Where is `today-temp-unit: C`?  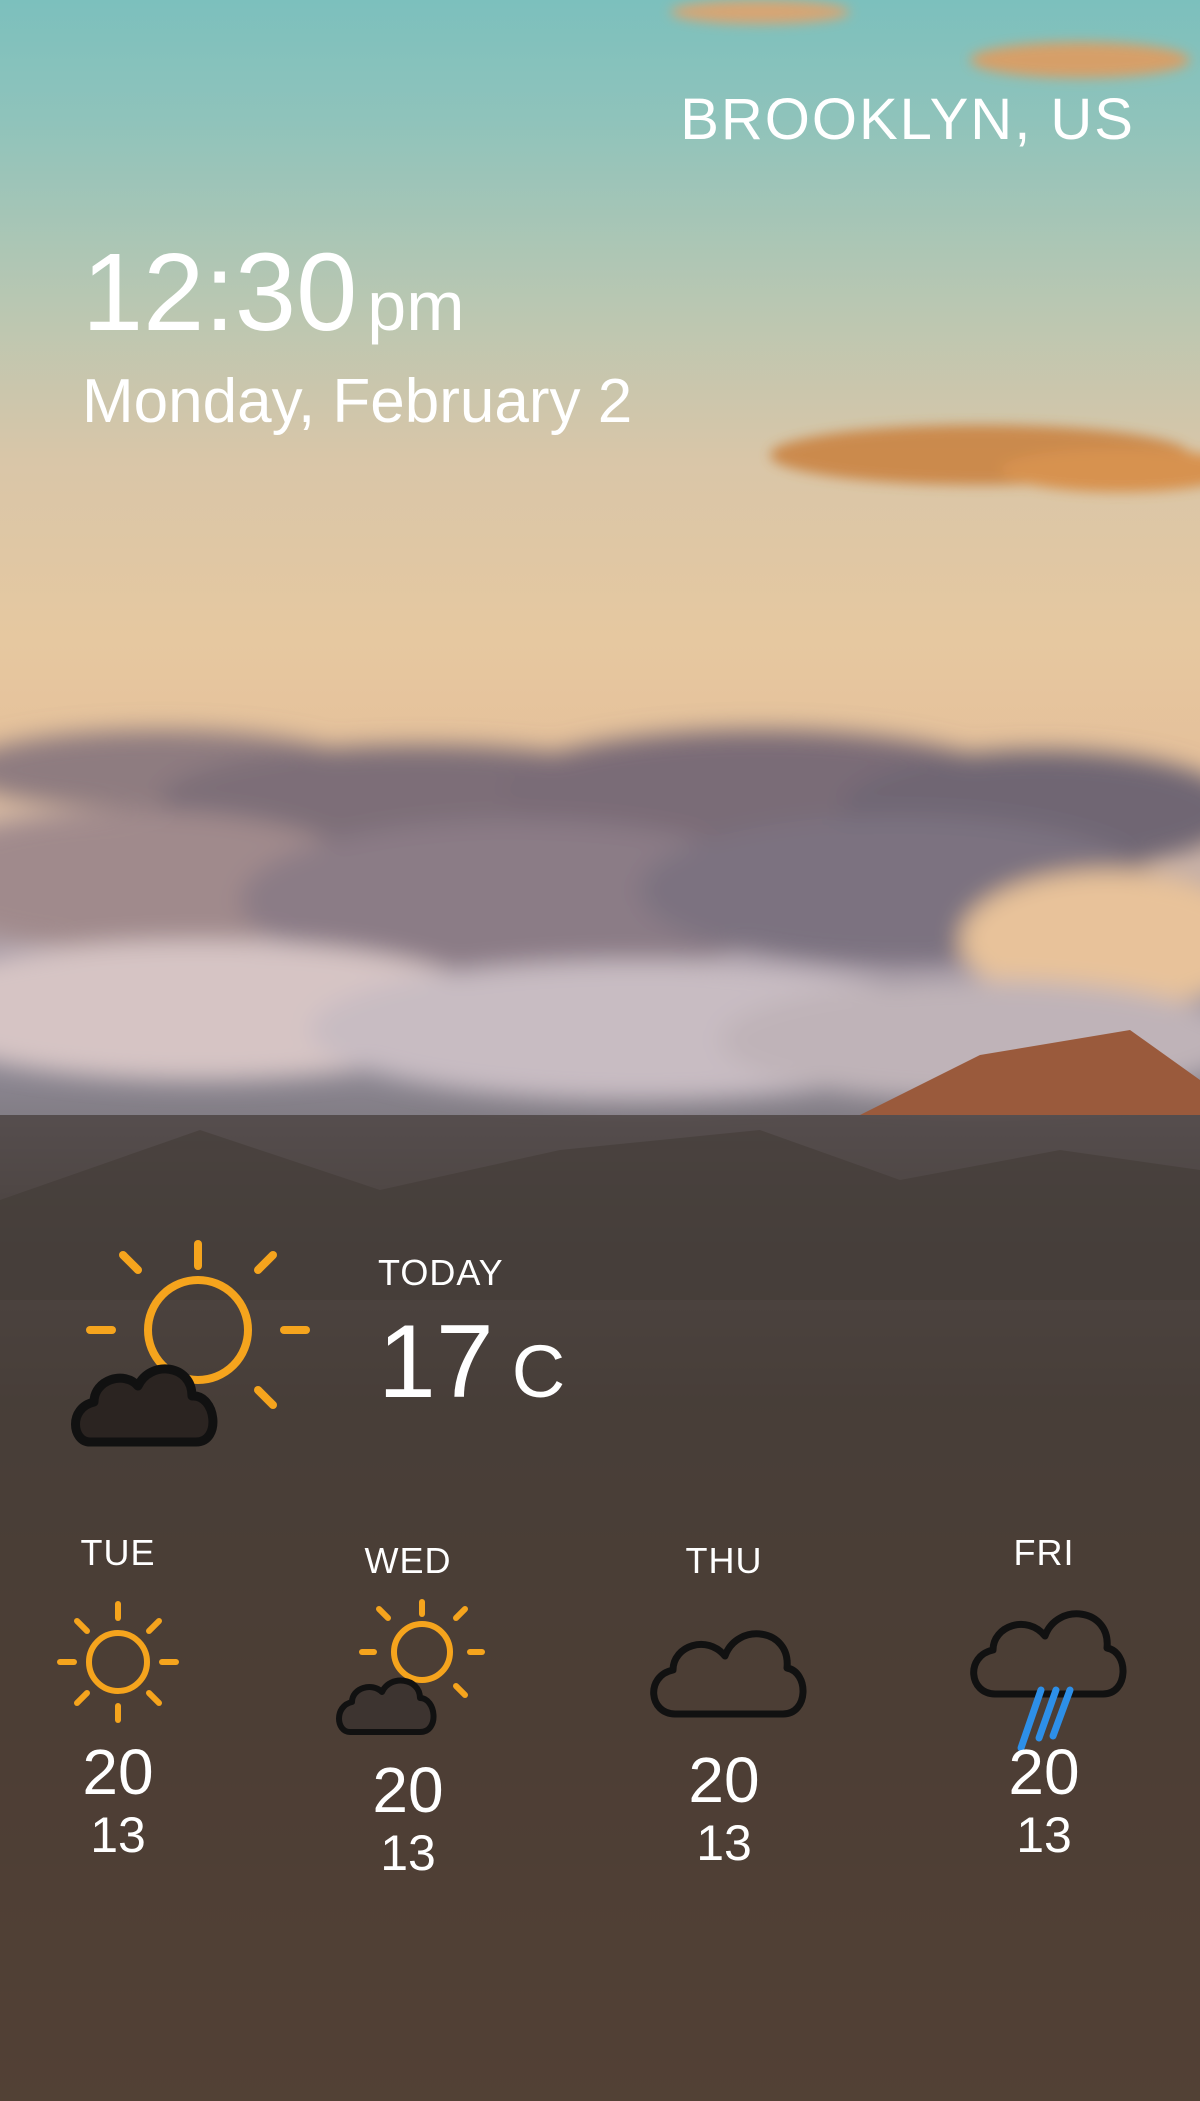
today-temp-unit: C is located at coordinates (538, 1371).